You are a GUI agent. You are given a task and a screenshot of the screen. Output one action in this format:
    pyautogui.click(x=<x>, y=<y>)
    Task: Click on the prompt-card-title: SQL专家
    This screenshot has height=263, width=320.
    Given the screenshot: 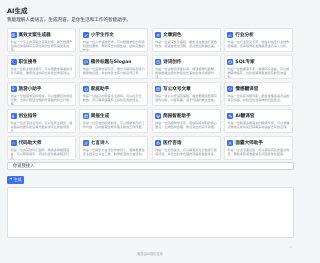 What is the action you would take?
    pyautogui.click(x=245, y=62)
    